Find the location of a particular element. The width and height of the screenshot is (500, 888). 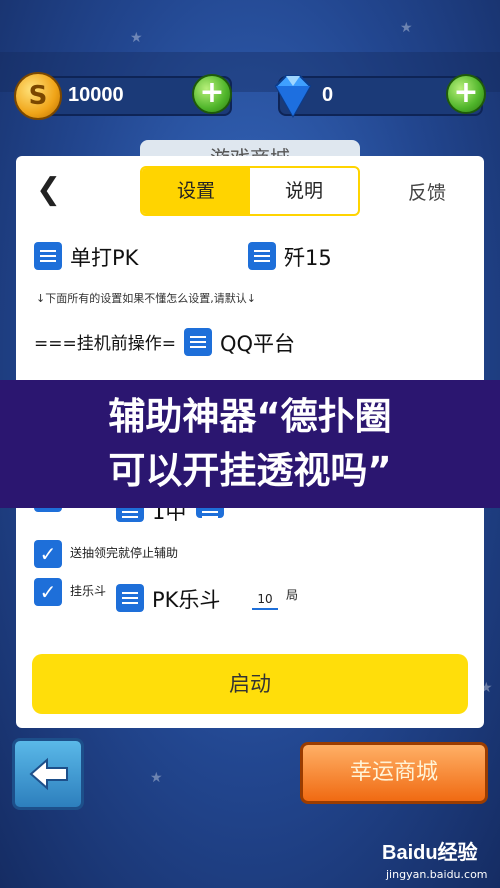

platform-dropdown: QQ平台 is located at coordinates (257, 343).